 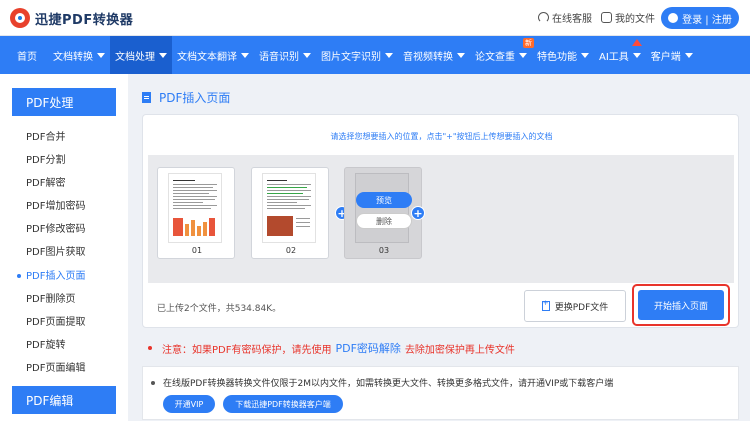 What do you see at coordinates (189, 404) in the screenshot?
I see `open-vip-button: 开通VIP` at bounding box center [189, 404].